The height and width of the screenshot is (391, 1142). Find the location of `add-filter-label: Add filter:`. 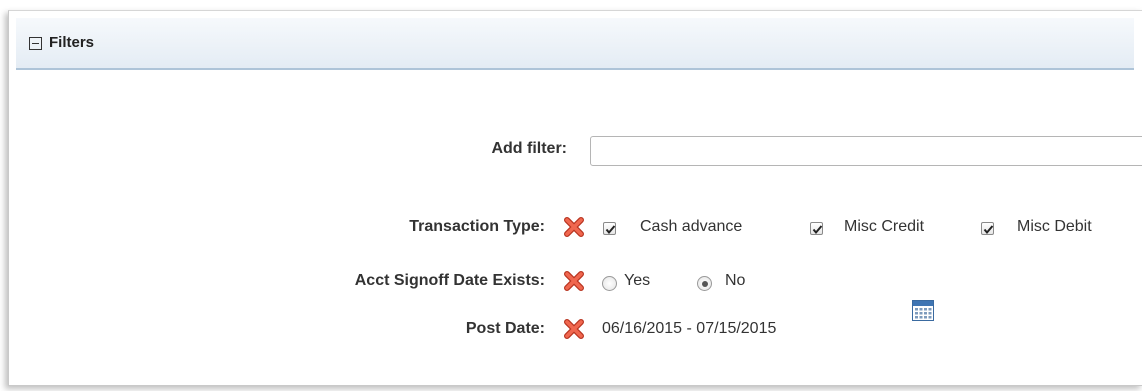

add-filter-label: Add filter: is located at coordinates (529, 148).